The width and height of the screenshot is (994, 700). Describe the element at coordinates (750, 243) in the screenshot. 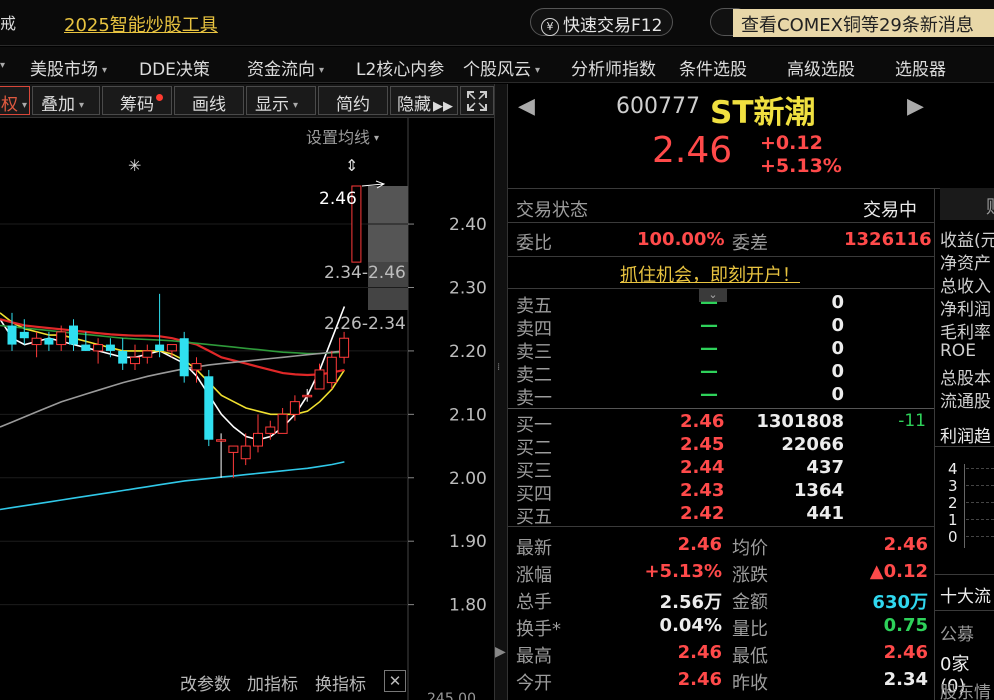

I see `weicha-label: 委差` at that location.